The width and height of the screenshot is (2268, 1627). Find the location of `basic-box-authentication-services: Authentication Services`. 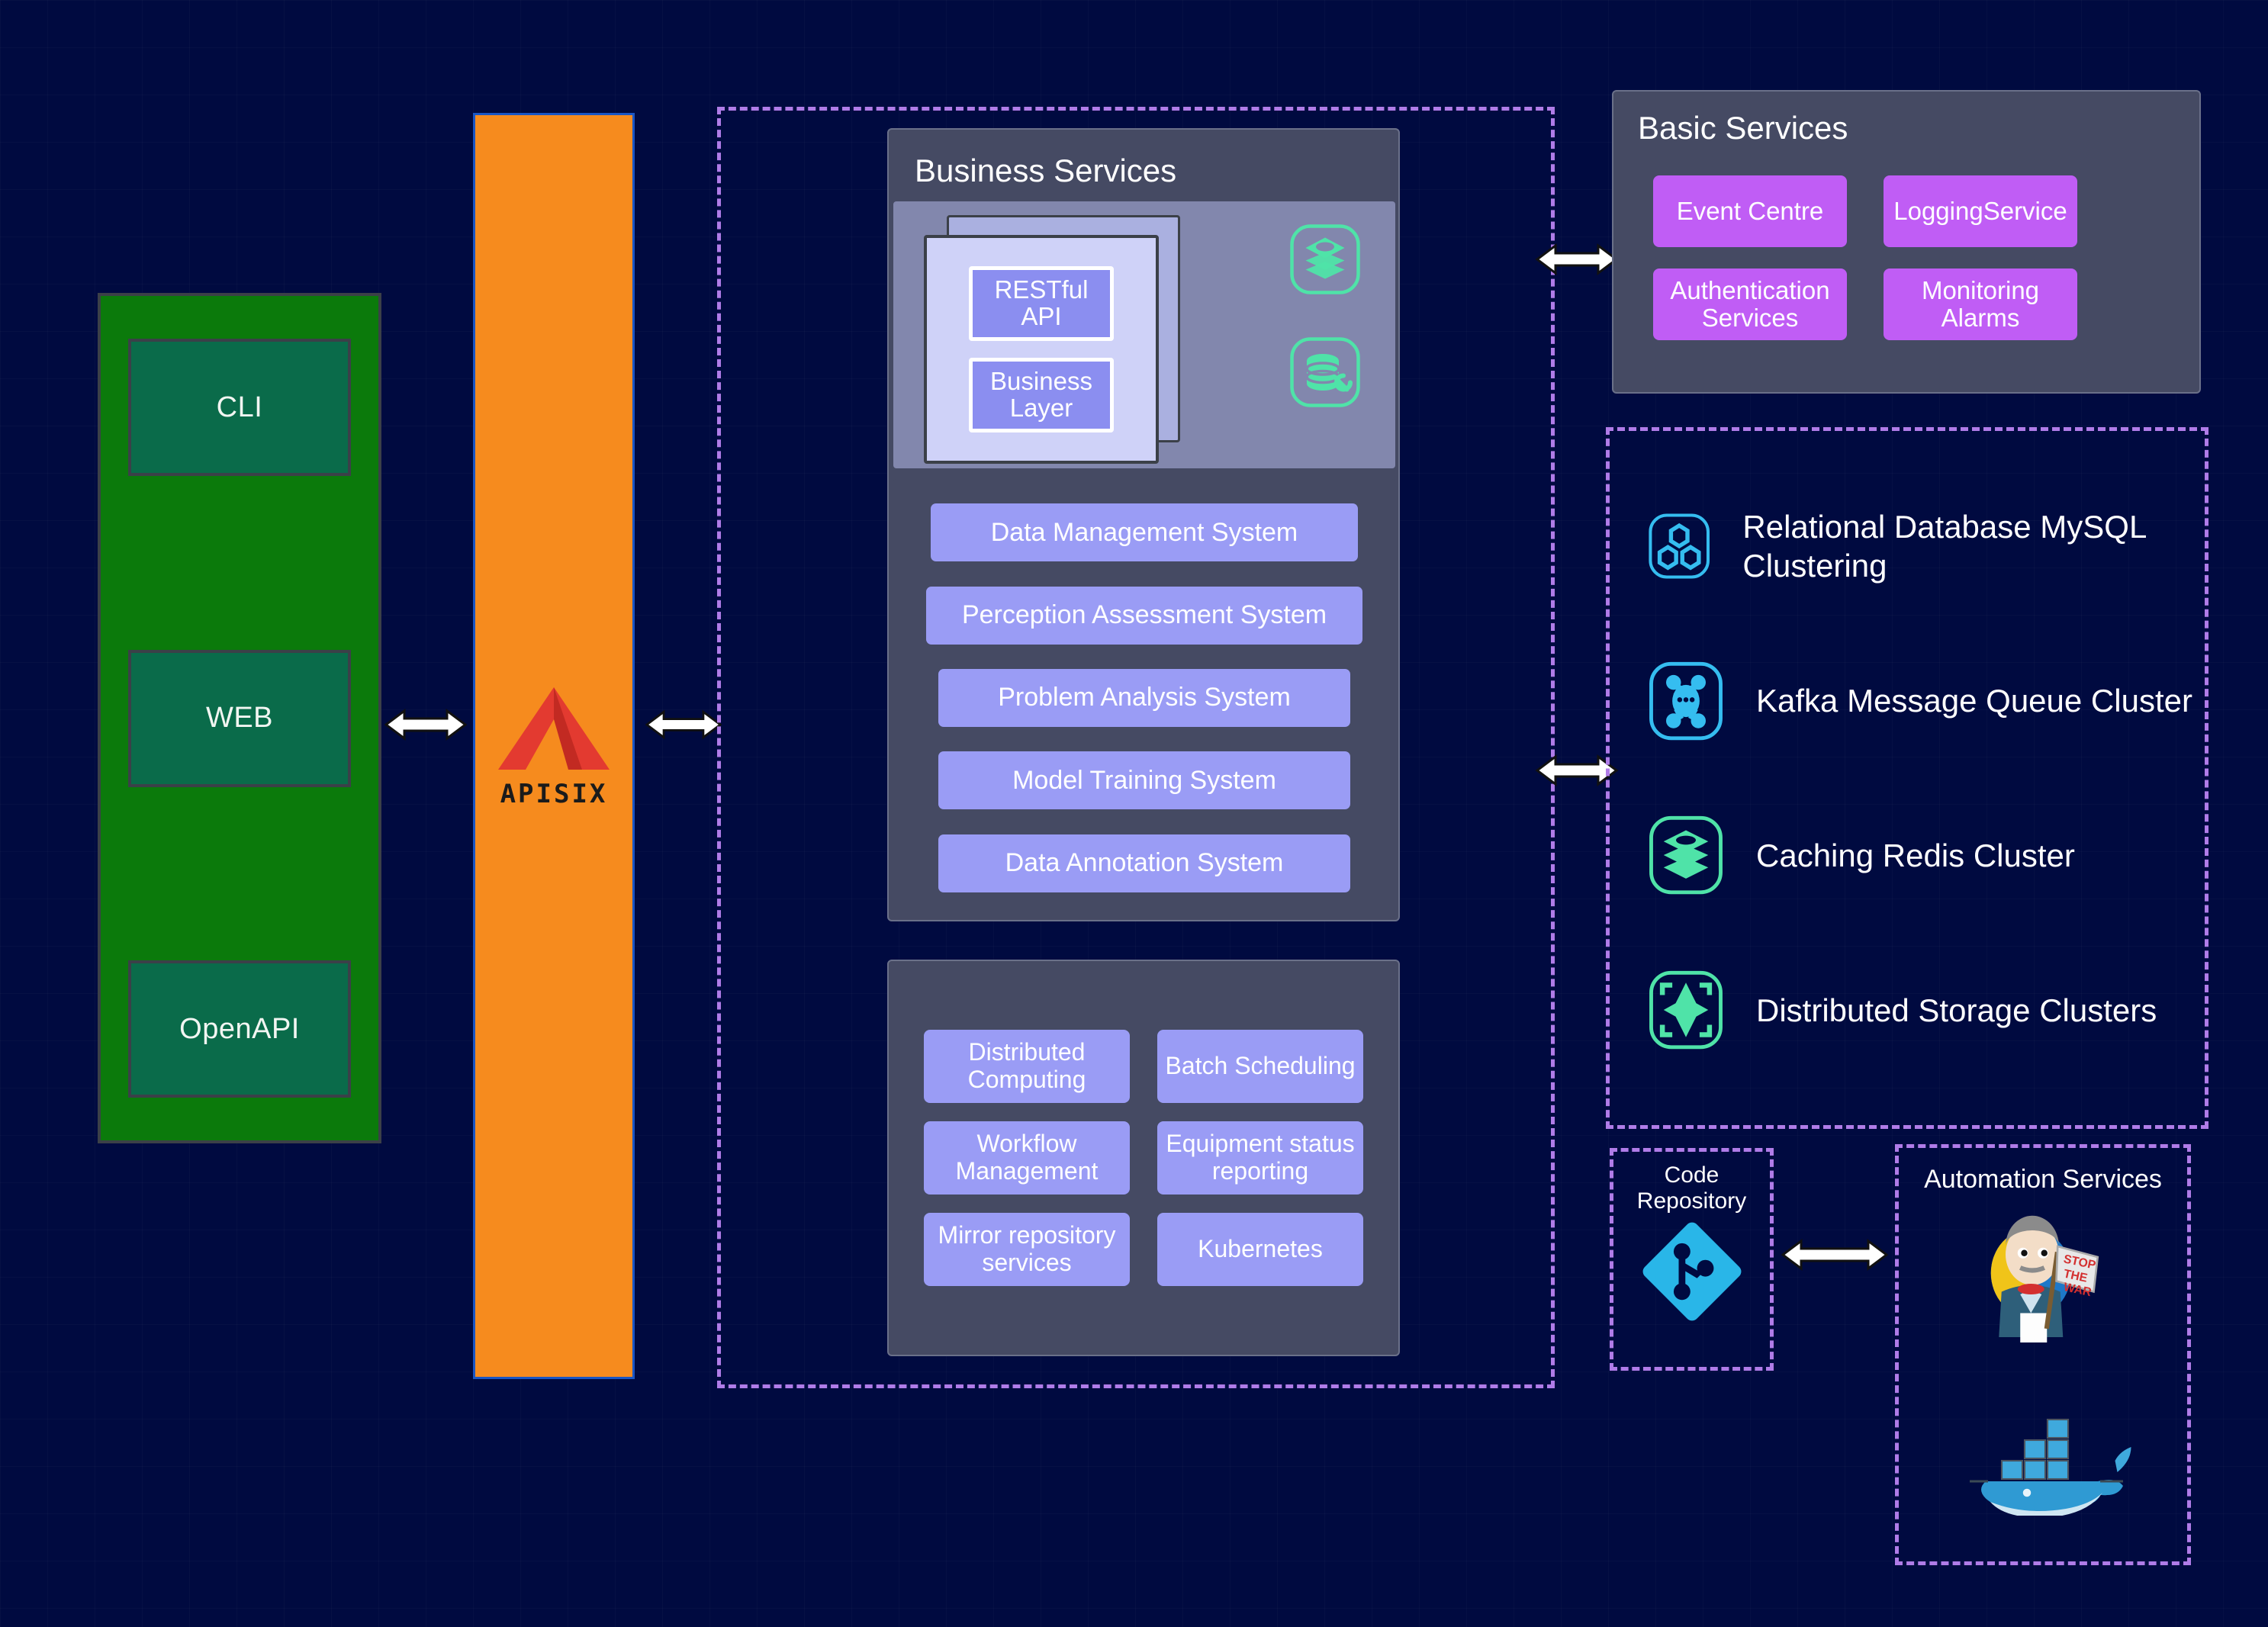

basic-box-authentication-services: Authentication Services is located at coordinates (1750, 304).